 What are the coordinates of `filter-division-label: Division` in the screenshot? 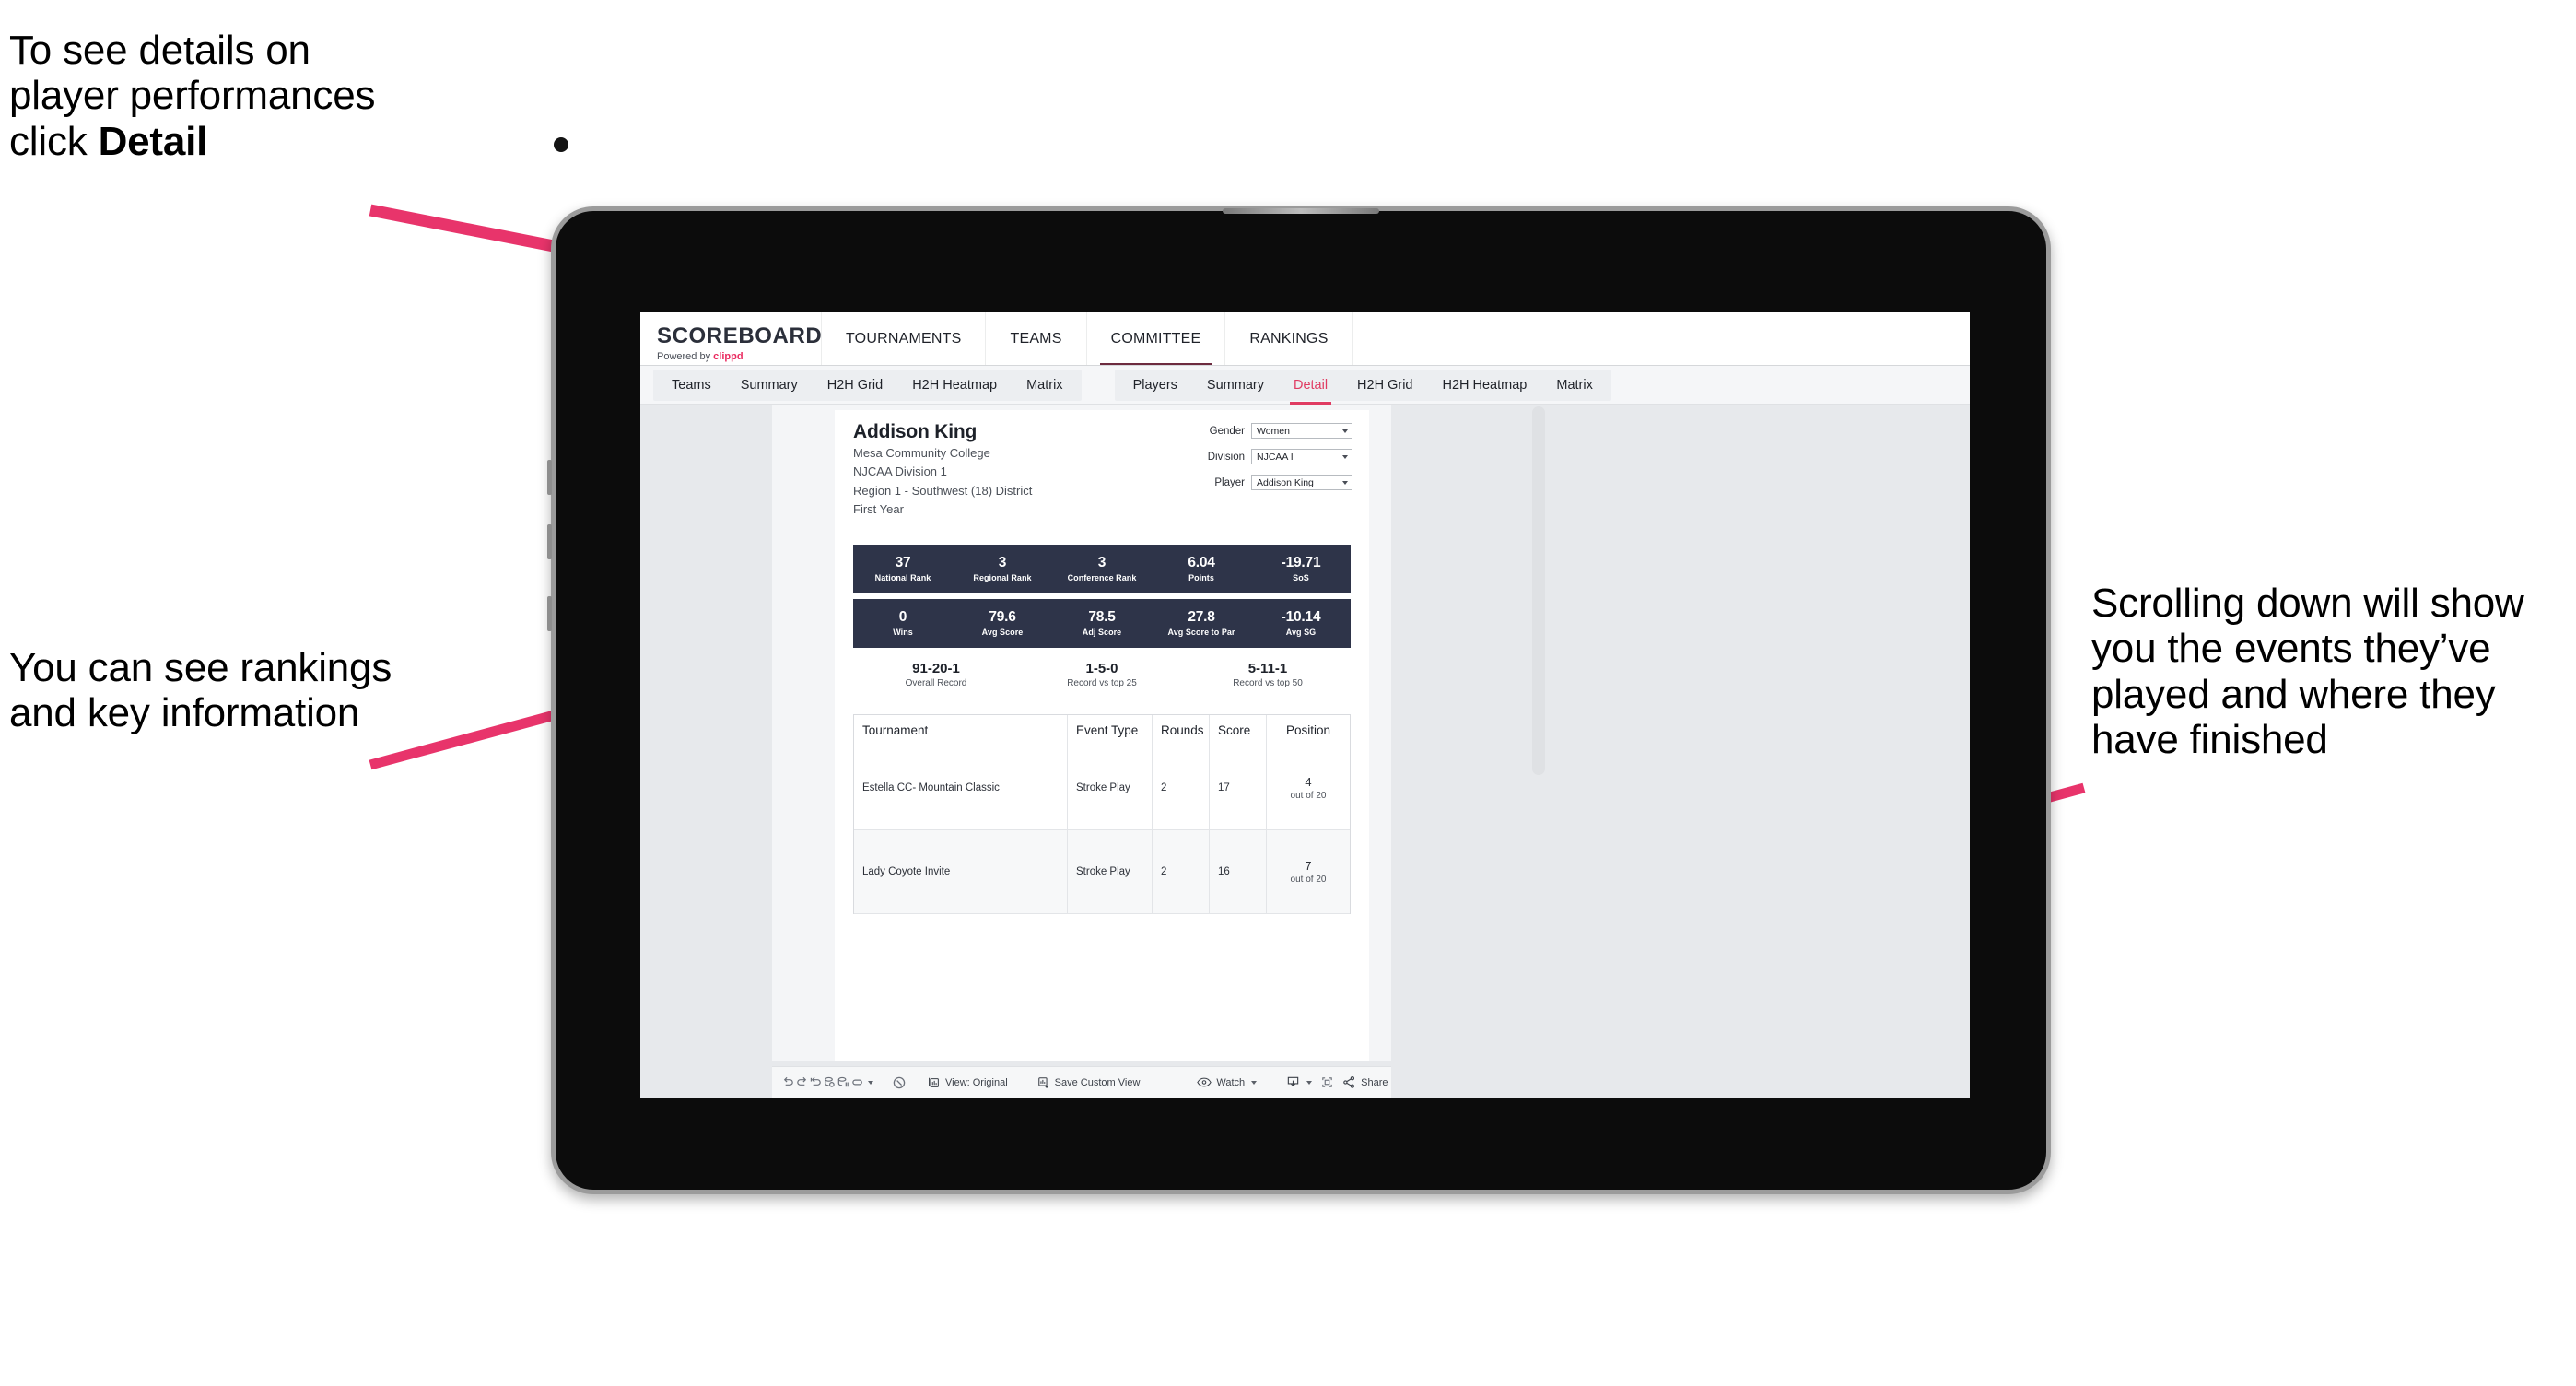 It's located at (1226, 457).